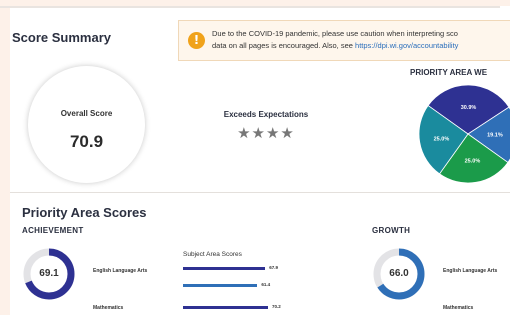 The height and width of the screenshot is (315, 510). What do you see at coordinates (470, 271) in the screenshot?
I see `growth-subject-ela: English Language Arts` at bounding box center [470, 271].